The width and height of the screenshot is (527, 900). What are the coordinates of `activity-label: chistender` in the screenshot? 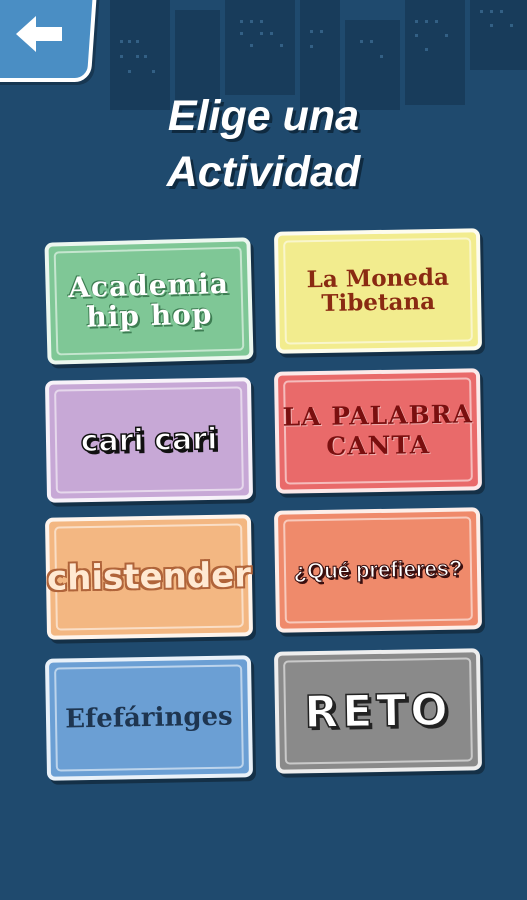 It's located at (149, 577).